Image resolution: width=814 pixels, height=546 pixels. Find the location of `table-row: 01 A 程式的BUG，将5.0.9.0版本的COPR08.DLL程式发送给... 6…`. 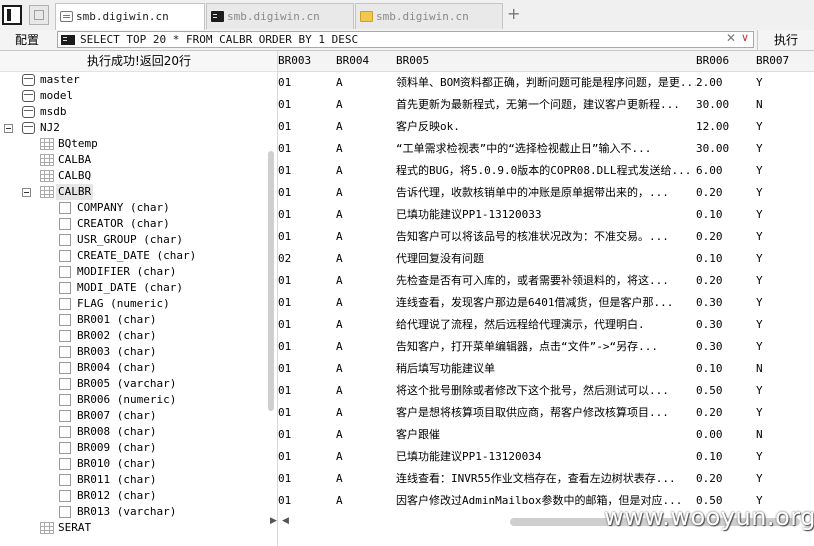

table-row: 01 A 程式的BUG，将5.0.9.0版本的COPR08.DLL程式发送给... 6… is located at coordinates (546, 171).